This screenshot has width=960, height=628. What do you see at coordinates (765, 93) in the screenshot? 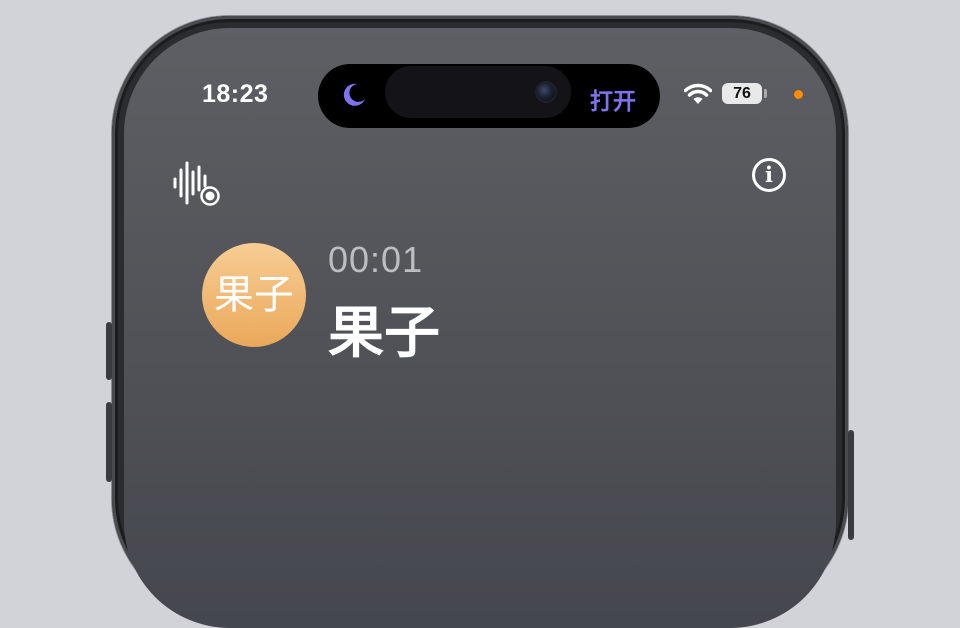
I see `battery-cap` at bounding box center [765, 93].